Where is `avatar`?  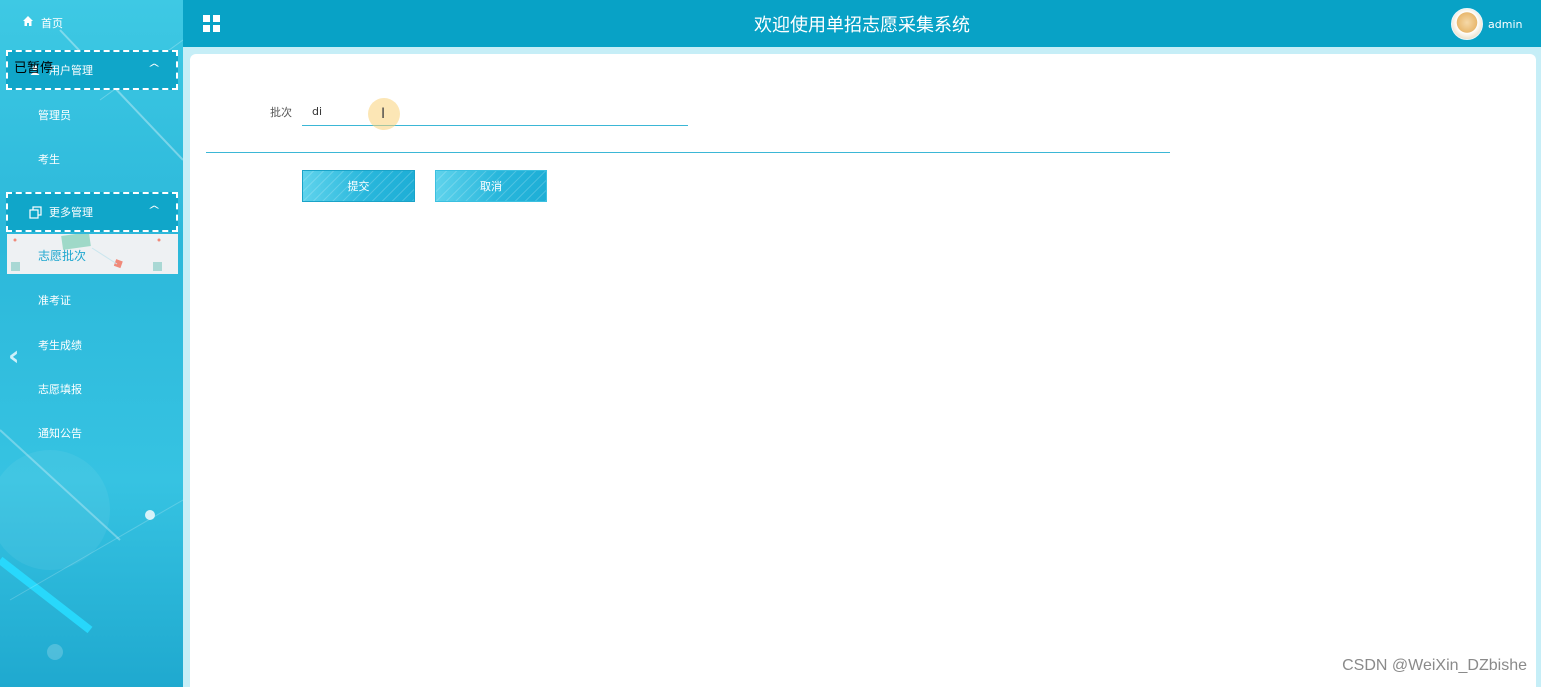
avatar is located at coordinates (1467, 24).